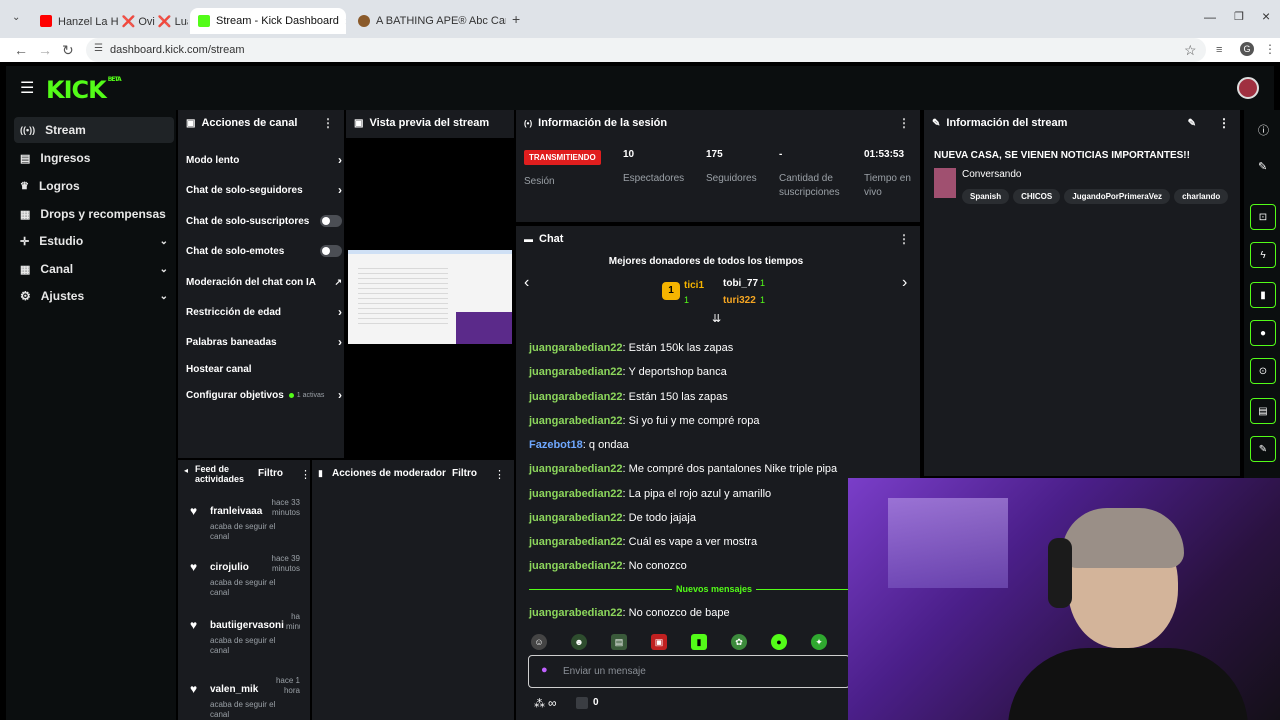  What do you see at coordinates (689, 671) in the screenshot?
I see `chat-message-input: ● Enviar un mensaje` at bounding box center [689, 671].